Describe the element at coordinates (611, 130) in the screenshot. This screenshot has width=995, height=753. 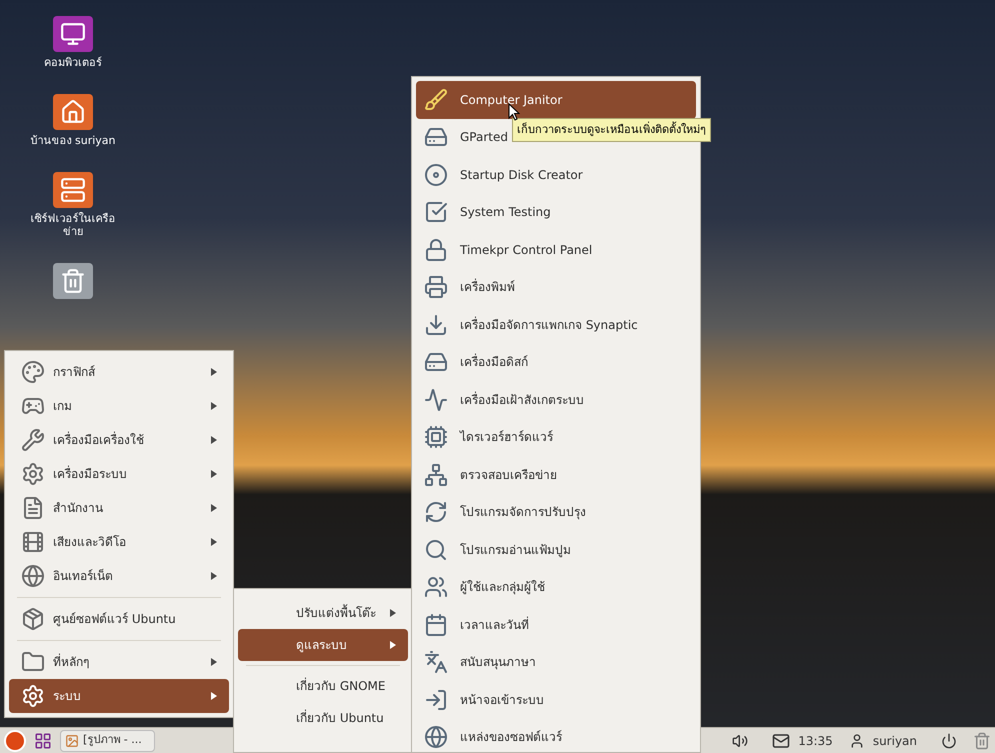
I see `tooltip: เก็บกวาดระบบดูจะเหมือนเพิ่งติดตั้งใหม่ๆ` at that location.